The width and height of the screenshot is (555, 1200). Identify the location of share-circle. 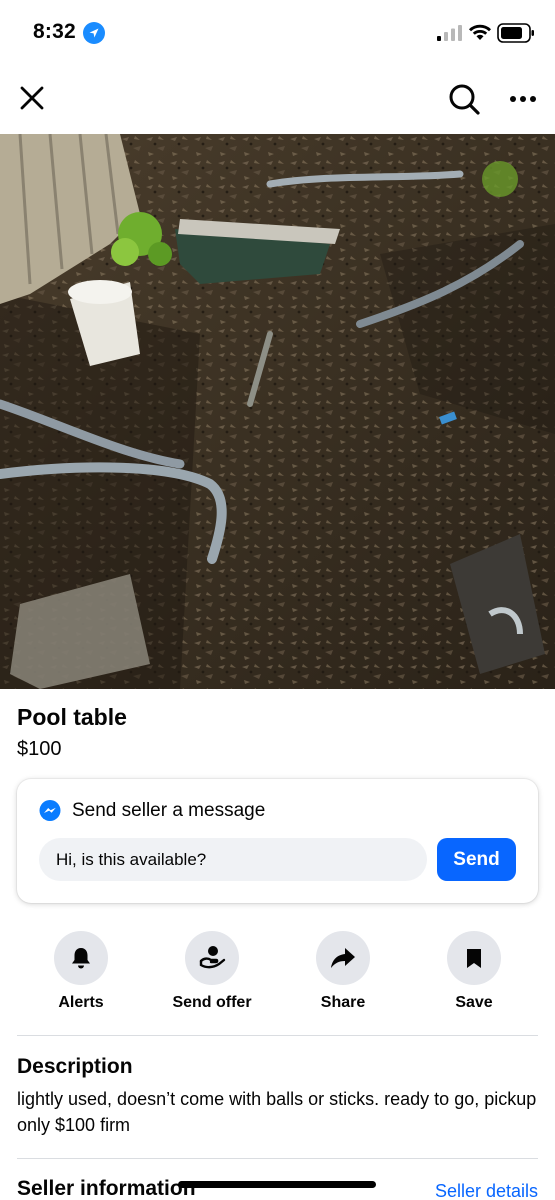
(343, 958).